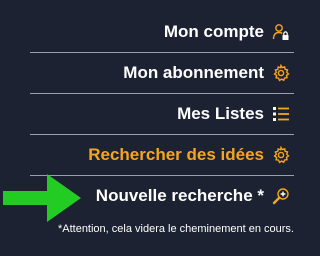  I want to click on list-icon, so click(281, 114).